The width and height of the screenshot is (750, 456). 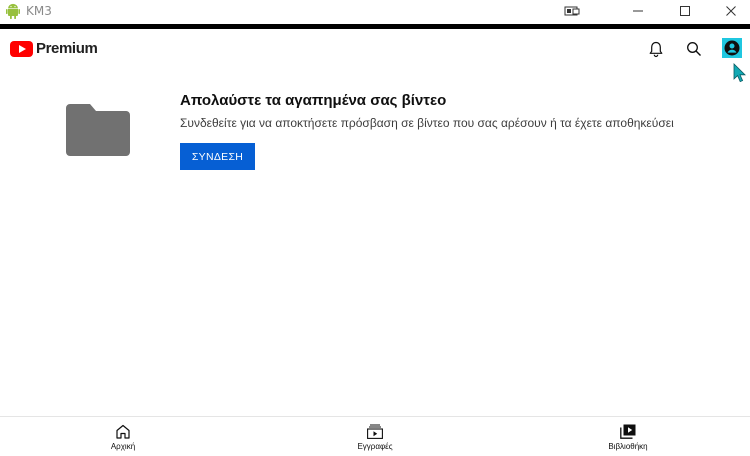 I want to click on window-title: KM3, so click(x=39, y=11).